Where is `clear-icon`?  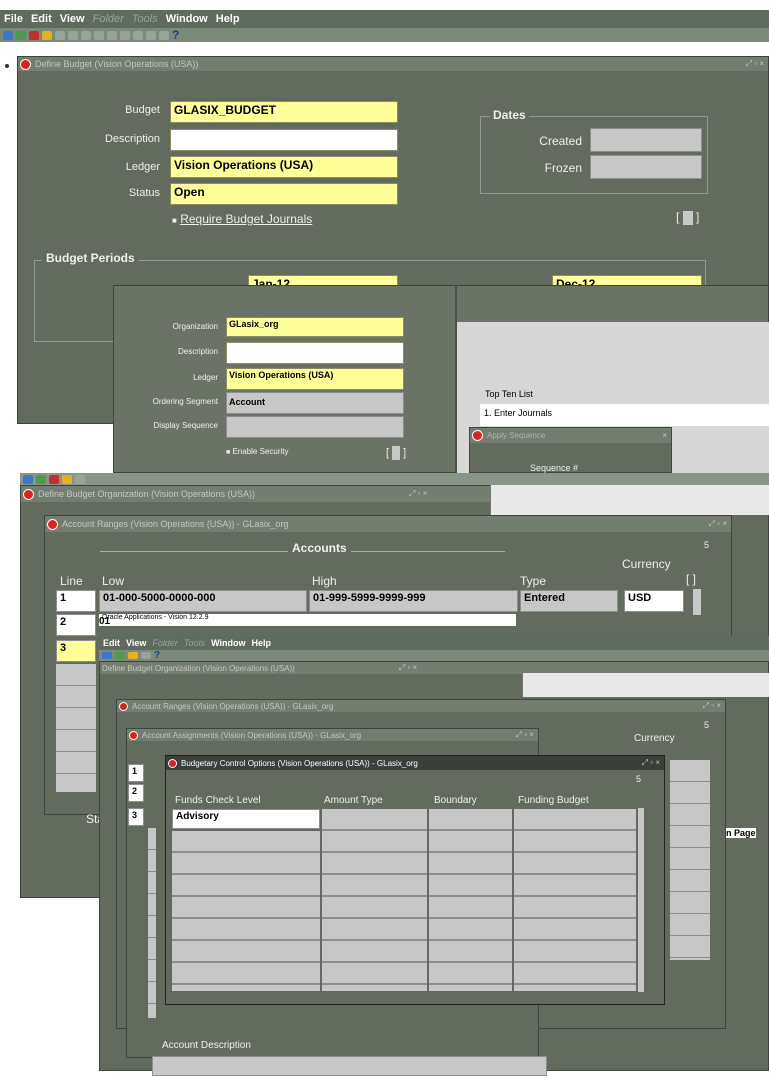
clear-icon is located at coordinates (112, 35).